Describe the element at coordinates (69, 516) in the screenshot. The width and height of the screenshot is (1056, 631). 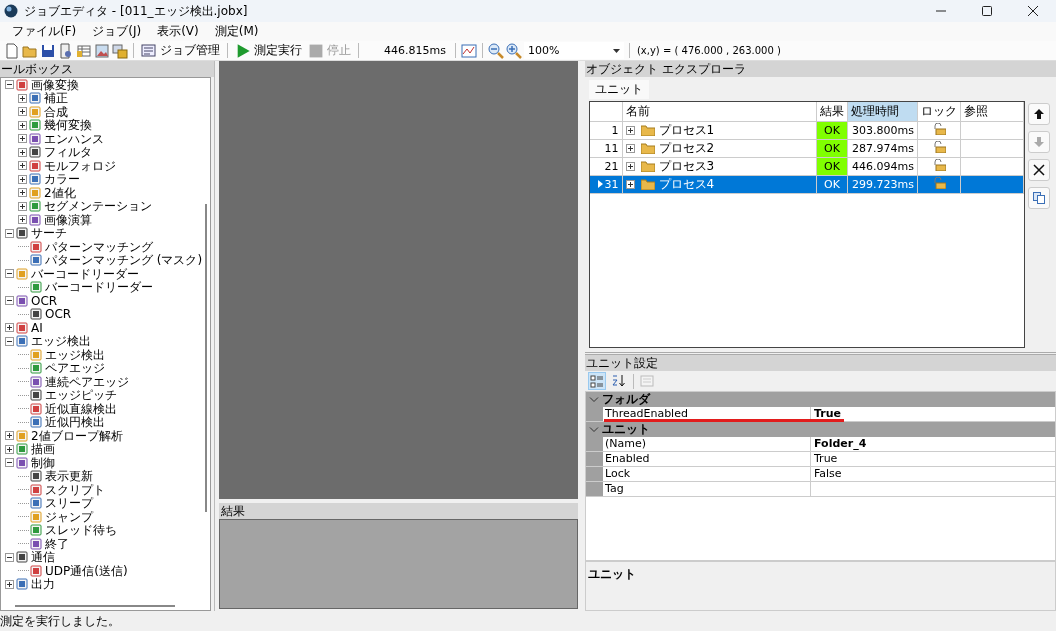
I see `tree-item: ジャンプ` at that location.